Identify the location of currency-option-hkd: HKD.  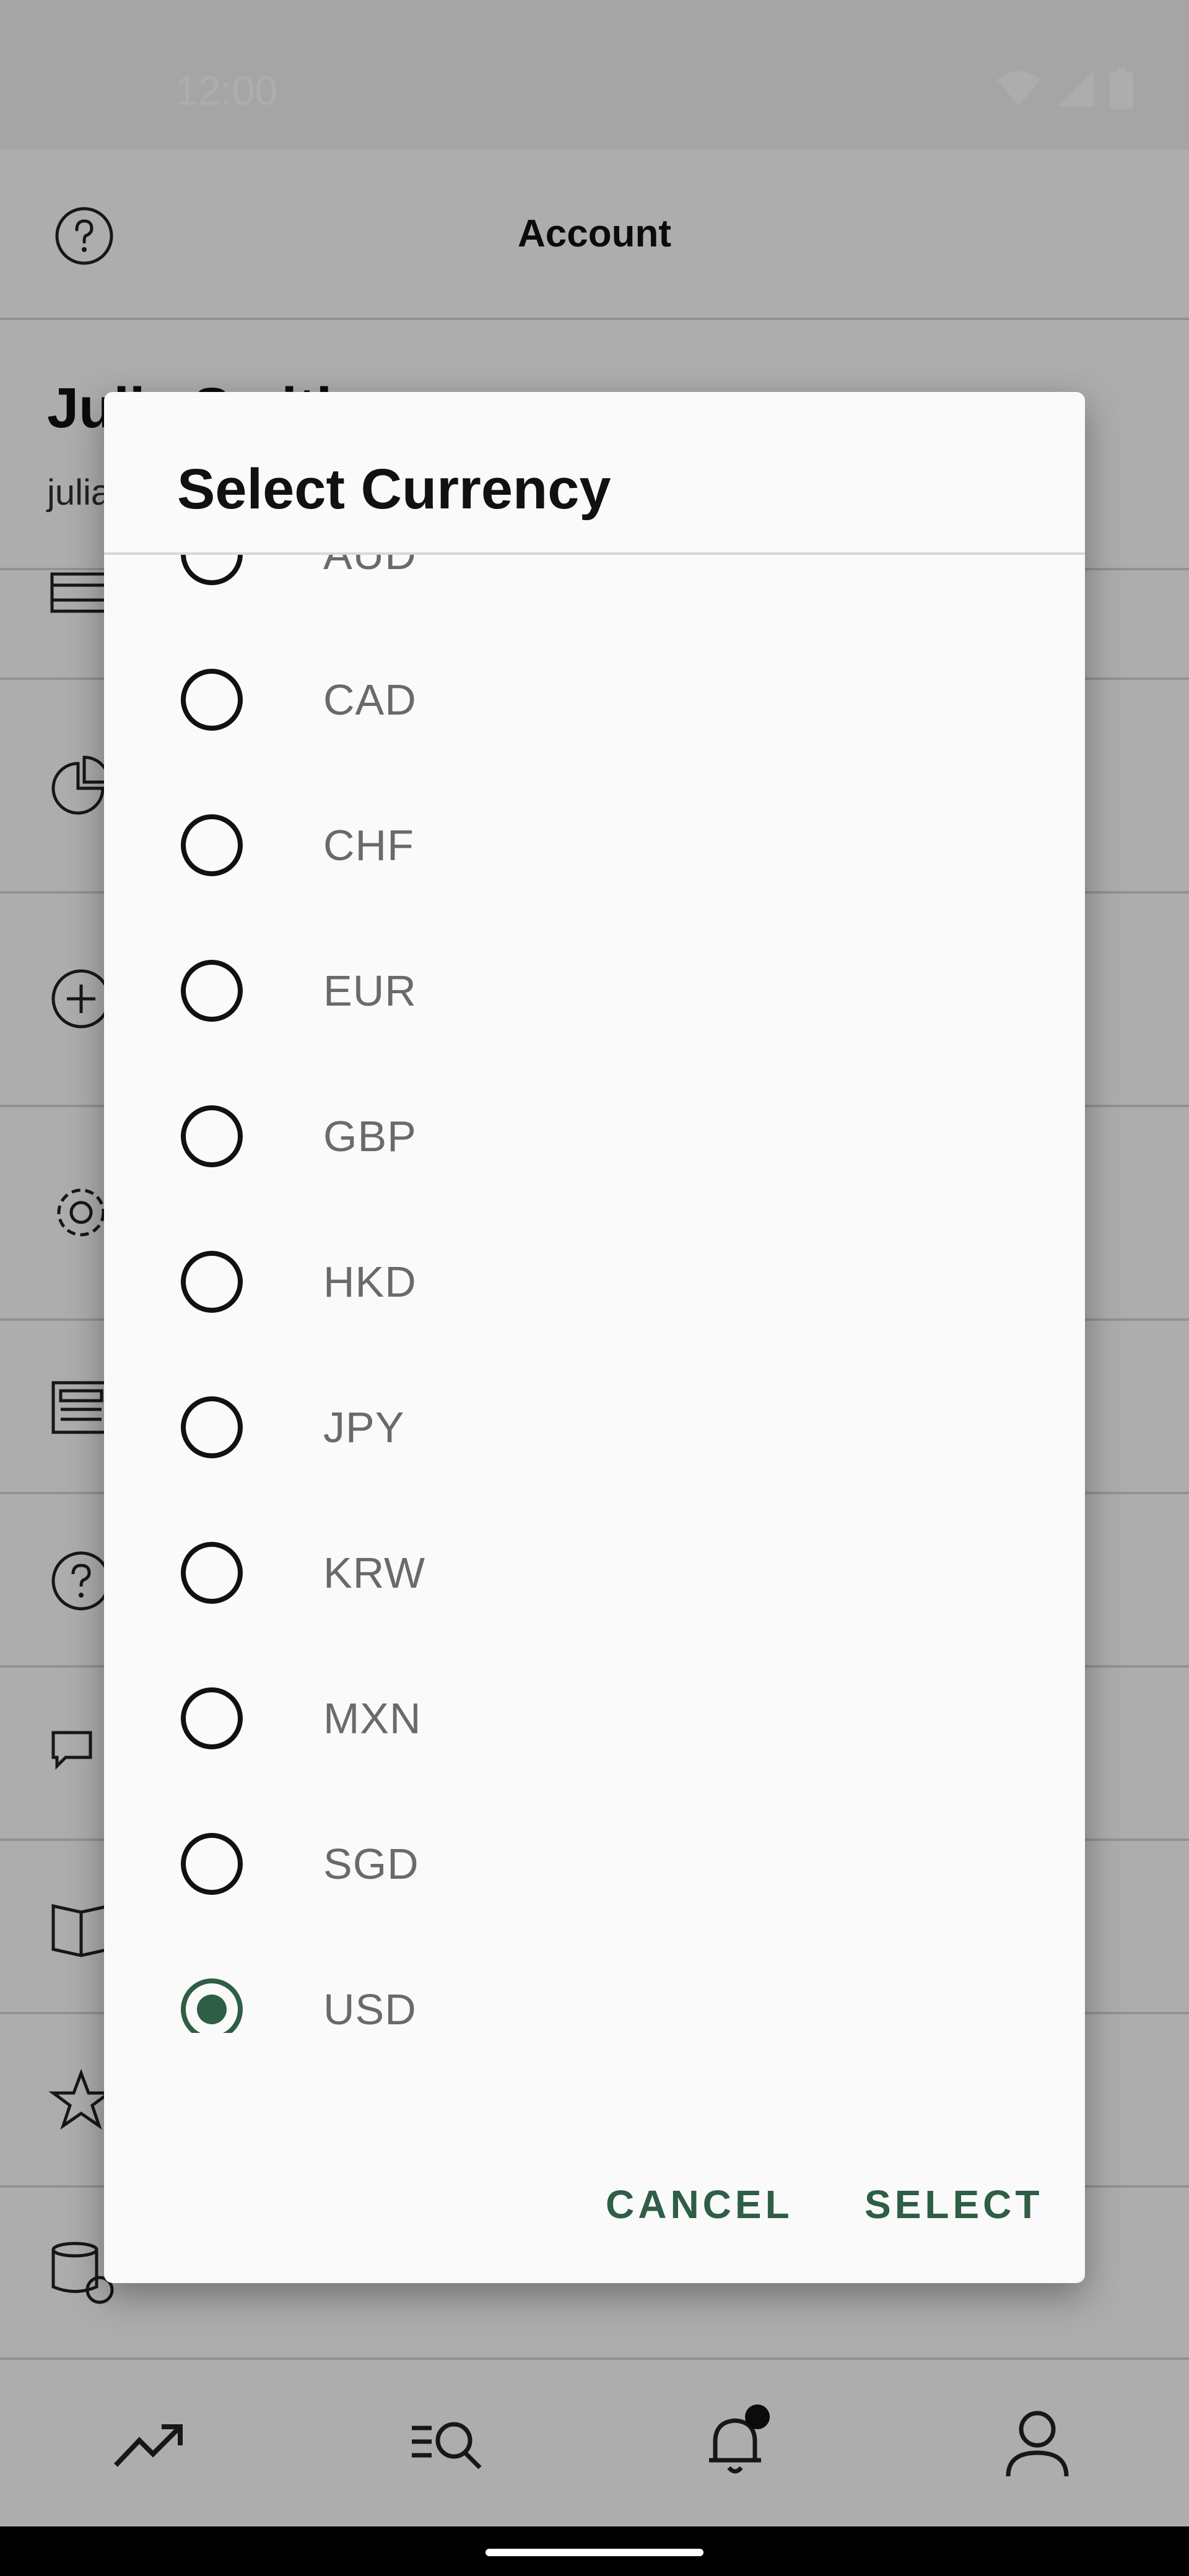
(594, 1282).